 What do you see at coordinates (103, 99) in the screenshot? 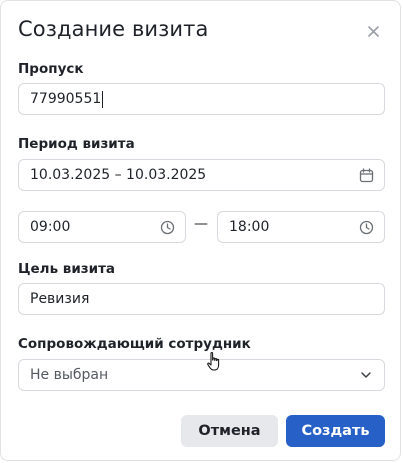
I see `text-caret` at bounding box center [103, 99].